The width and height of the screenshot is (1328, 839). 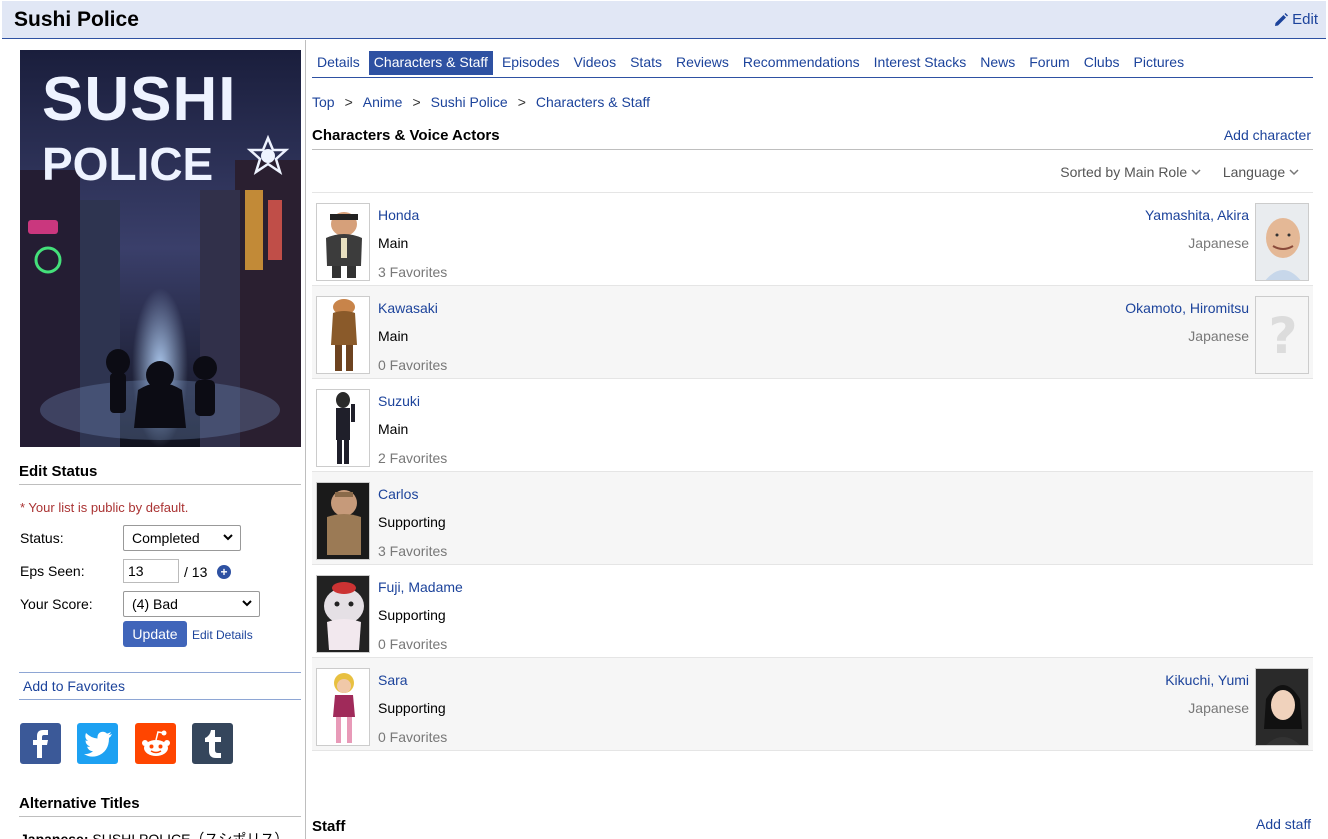 What do you see at coordinates (997, 63) in the screenshot?
I see `tab-news: News` at bounding box center [997, 63].